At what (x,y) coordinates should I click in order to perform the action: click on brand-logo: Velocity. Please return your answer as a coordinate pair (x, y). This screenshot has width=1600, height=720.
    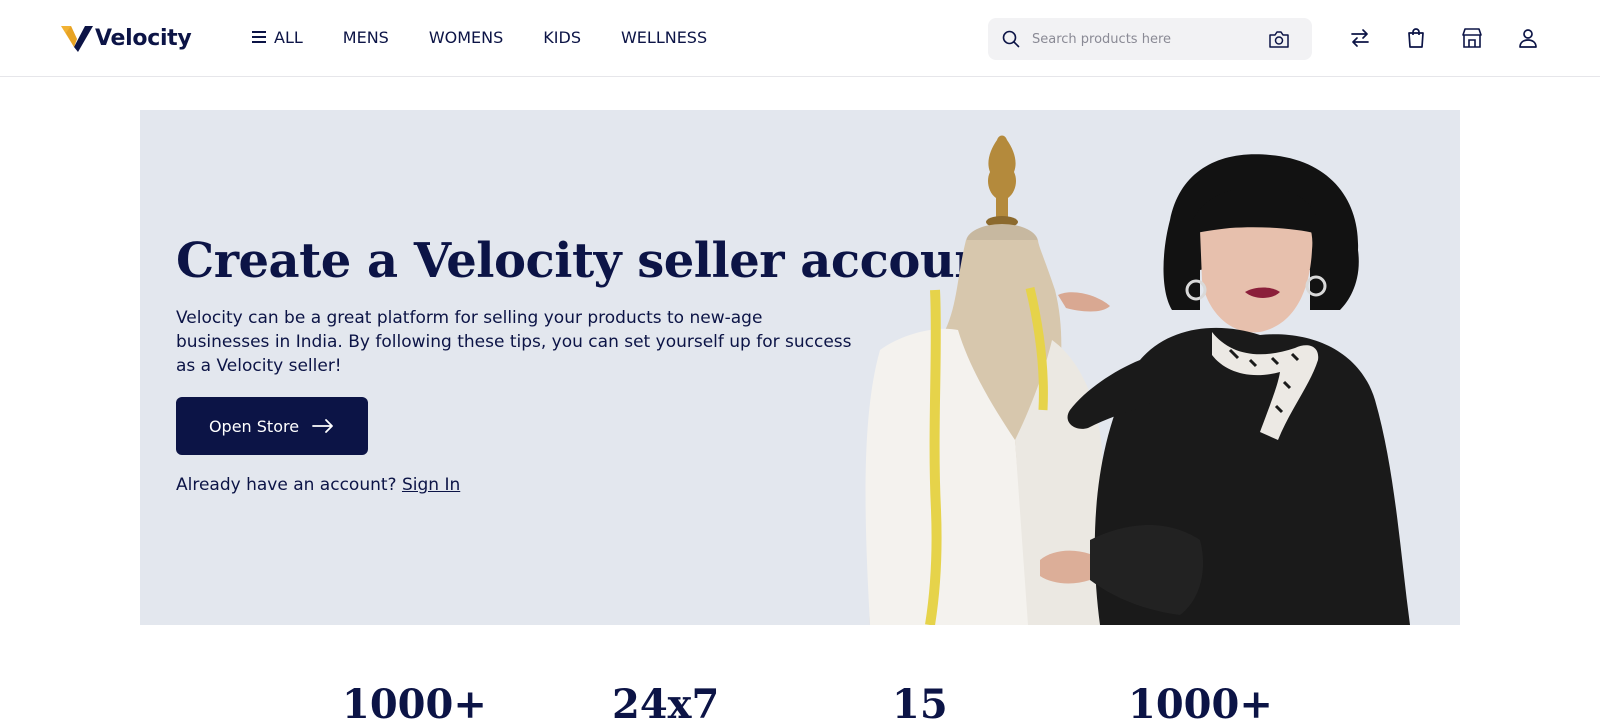
    Looking at the image, I should click on (126, 38).